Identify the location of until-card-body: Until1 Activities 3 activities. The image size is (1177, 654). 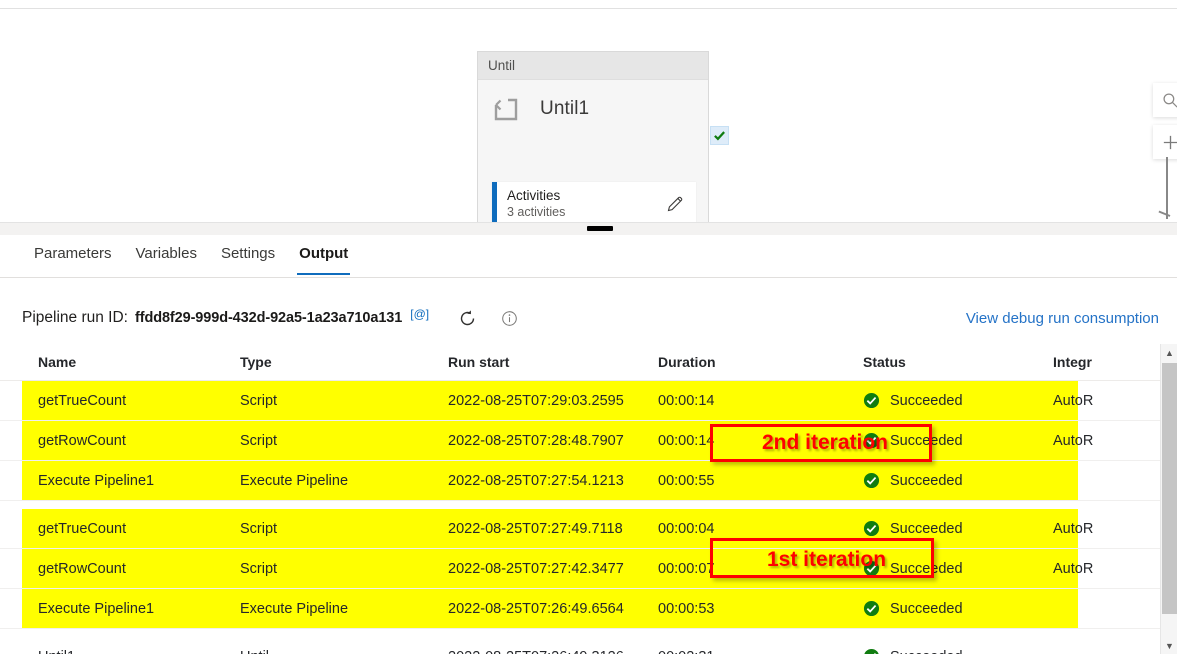
(593, 154).